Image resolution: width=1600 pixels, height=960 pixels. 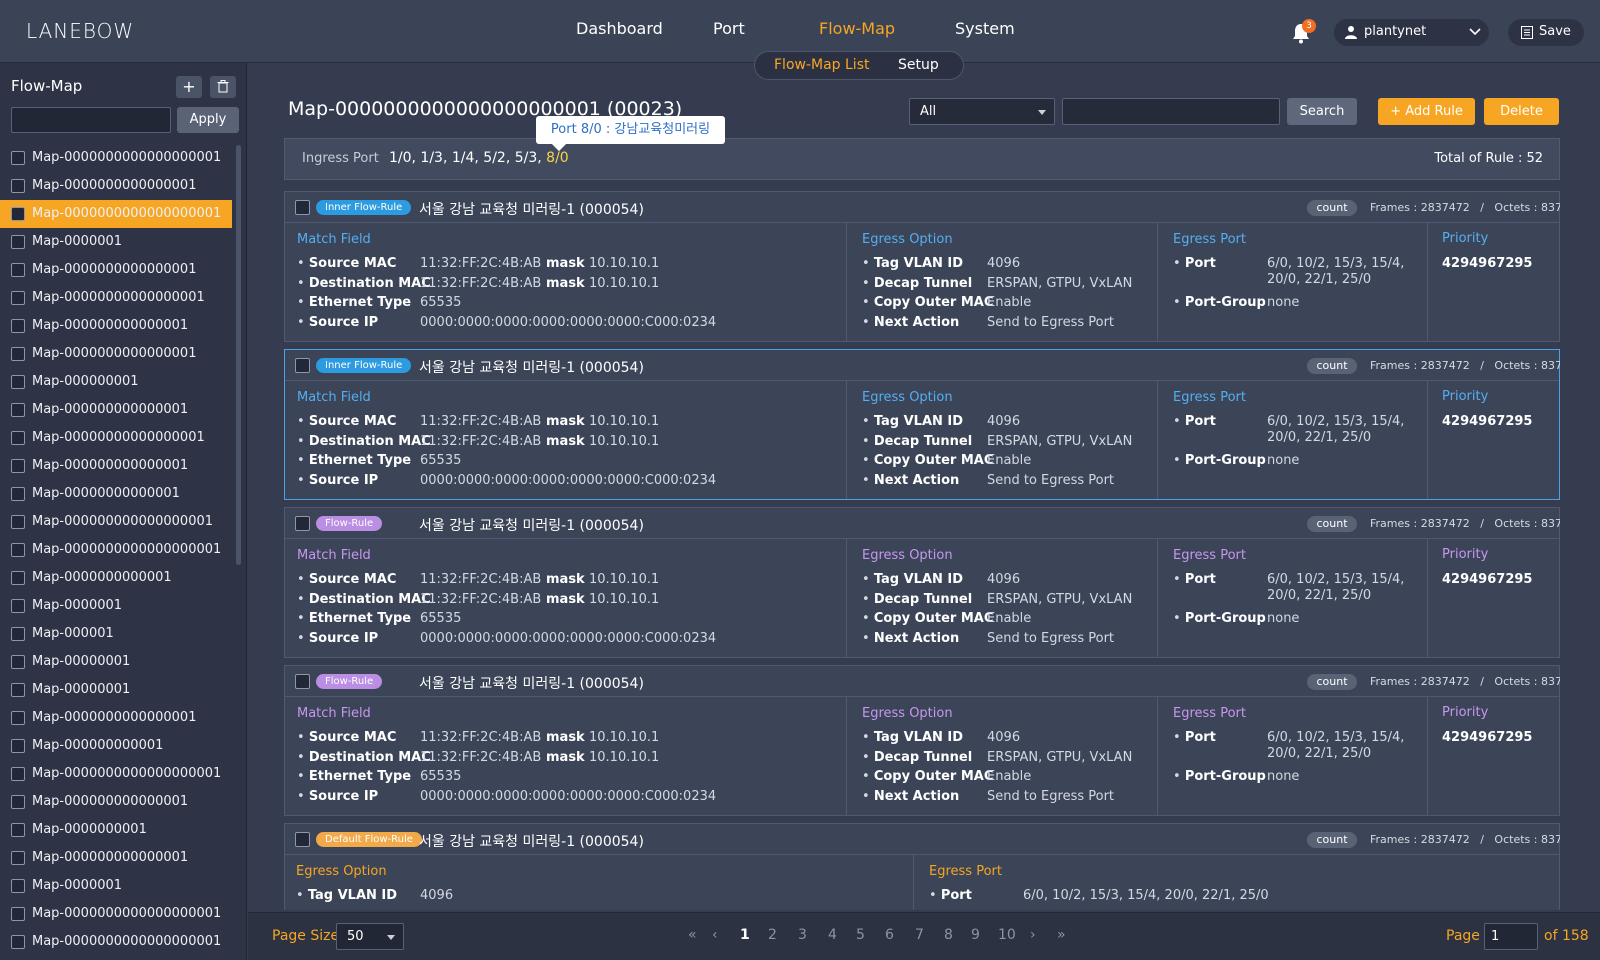 I want to click on map-filter-input, so click(x=91, y=120).